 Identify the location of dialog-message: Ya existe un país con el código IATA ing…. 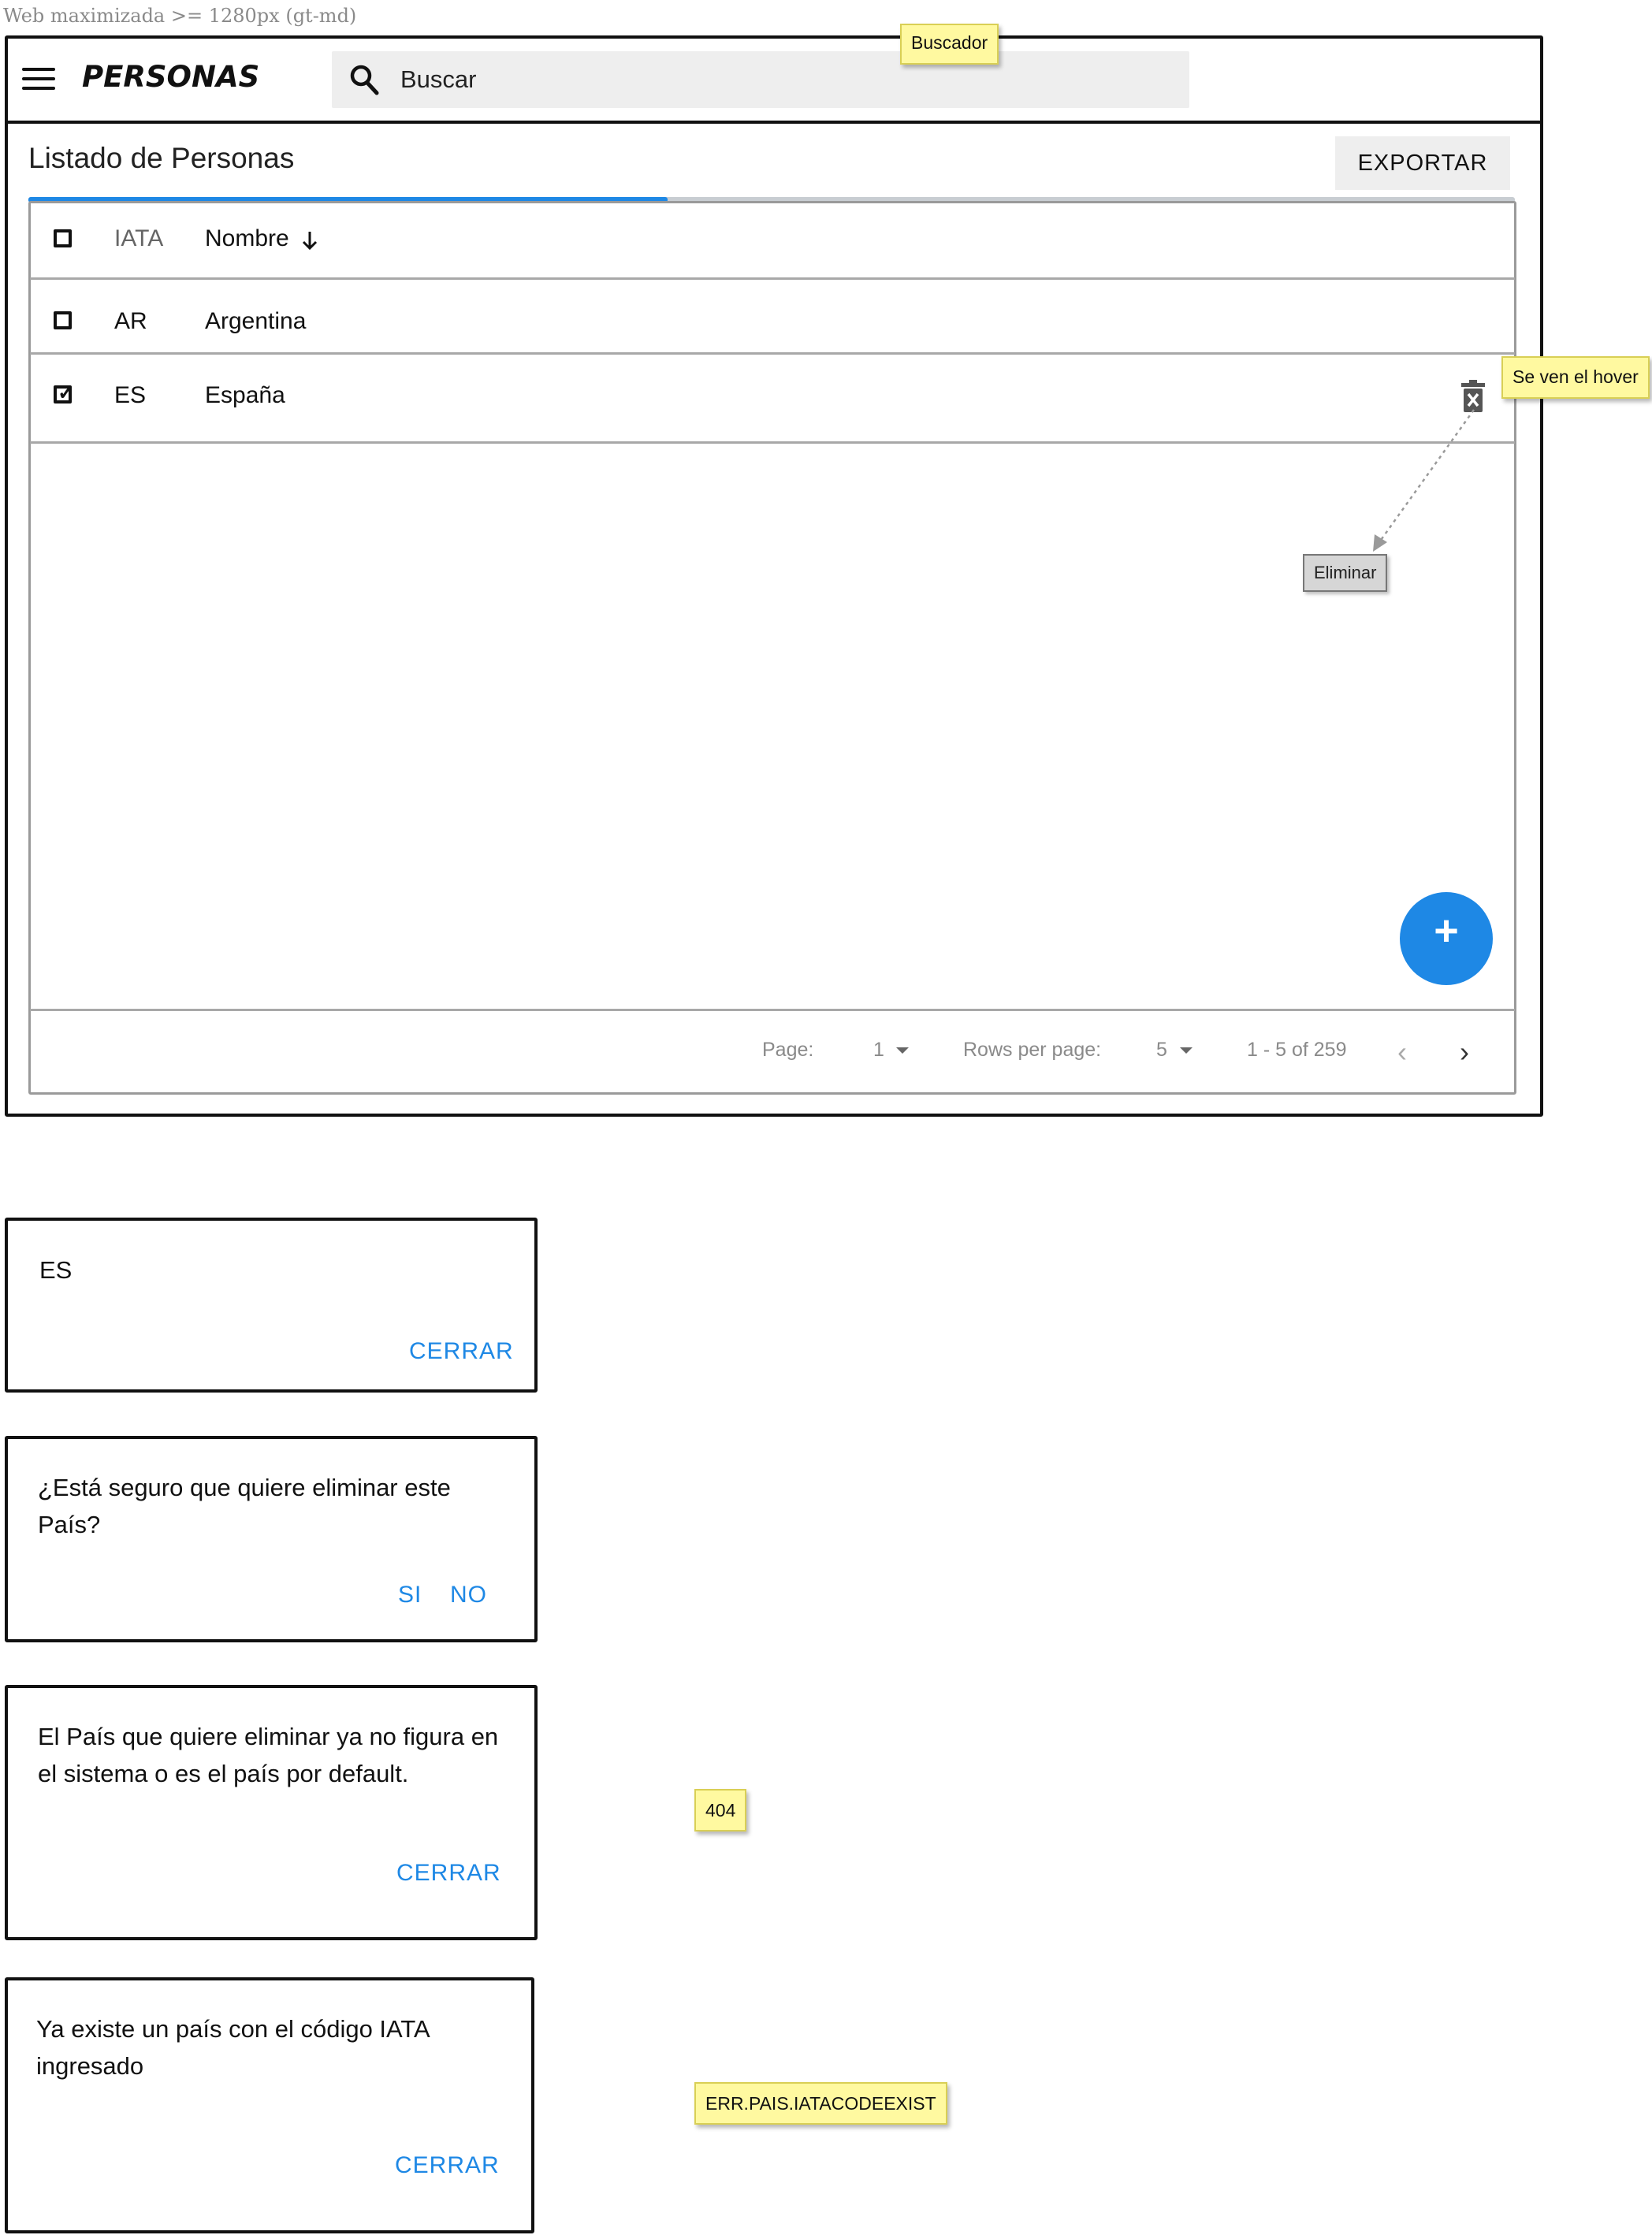
(233, 2047).